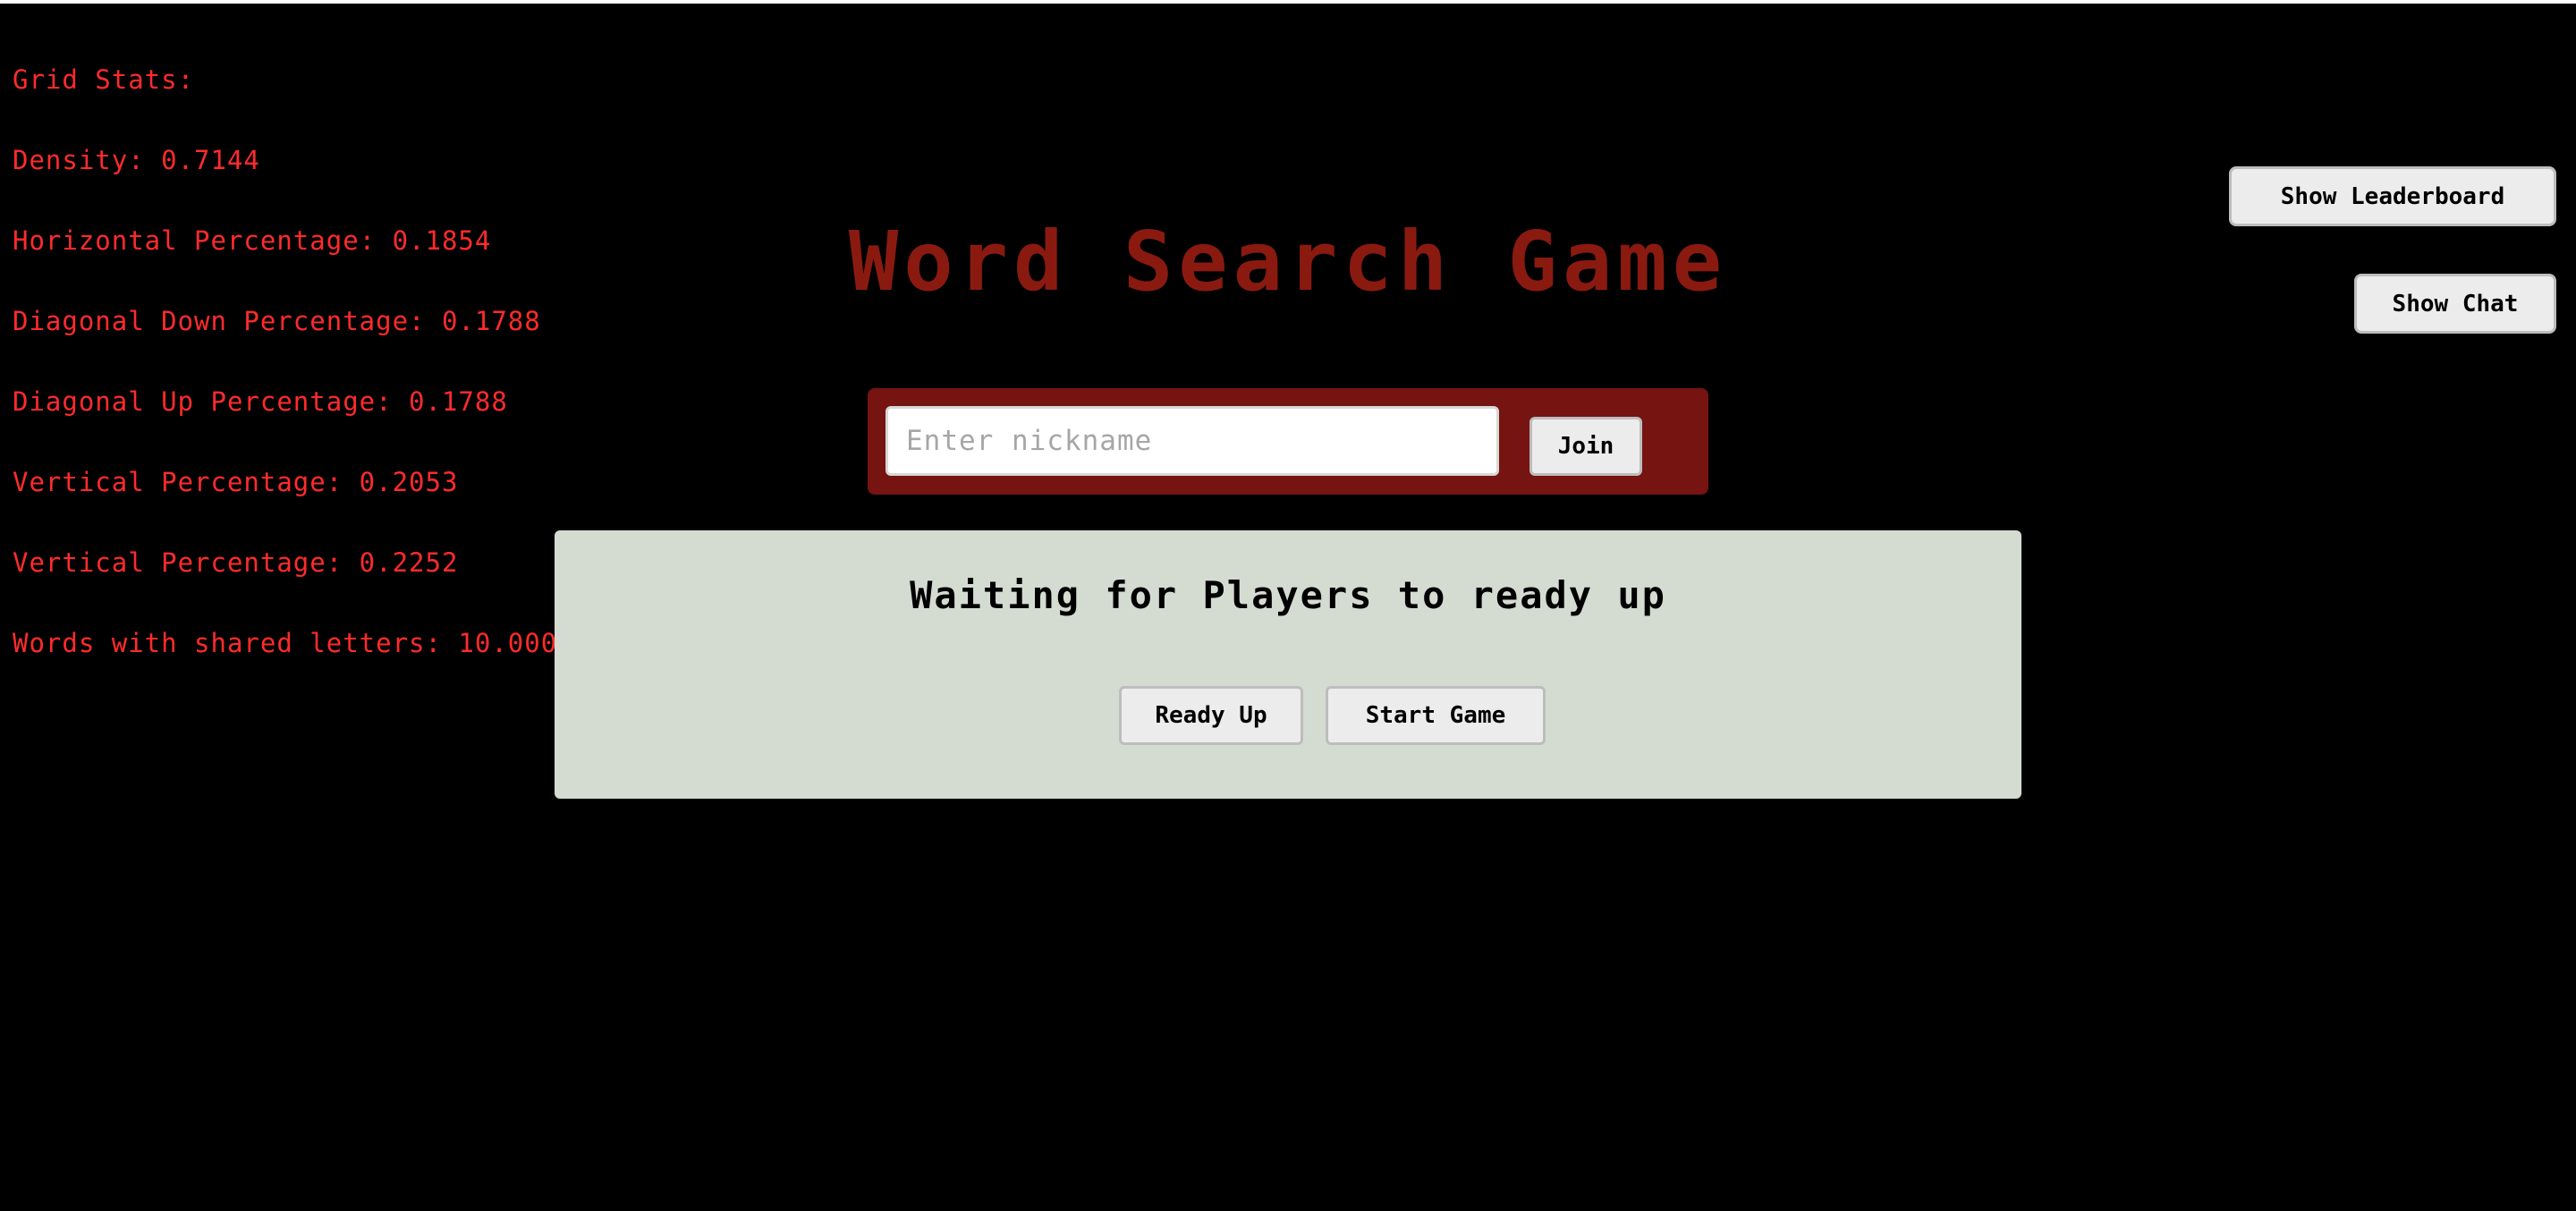 Image resolution: width=2576 pixels, height=1211 pixels. Describe the element at coordinates (236, 482) in the screenshot. I see `grid-stat-vertical: Vertical Percentage: 0.2053` at that location.